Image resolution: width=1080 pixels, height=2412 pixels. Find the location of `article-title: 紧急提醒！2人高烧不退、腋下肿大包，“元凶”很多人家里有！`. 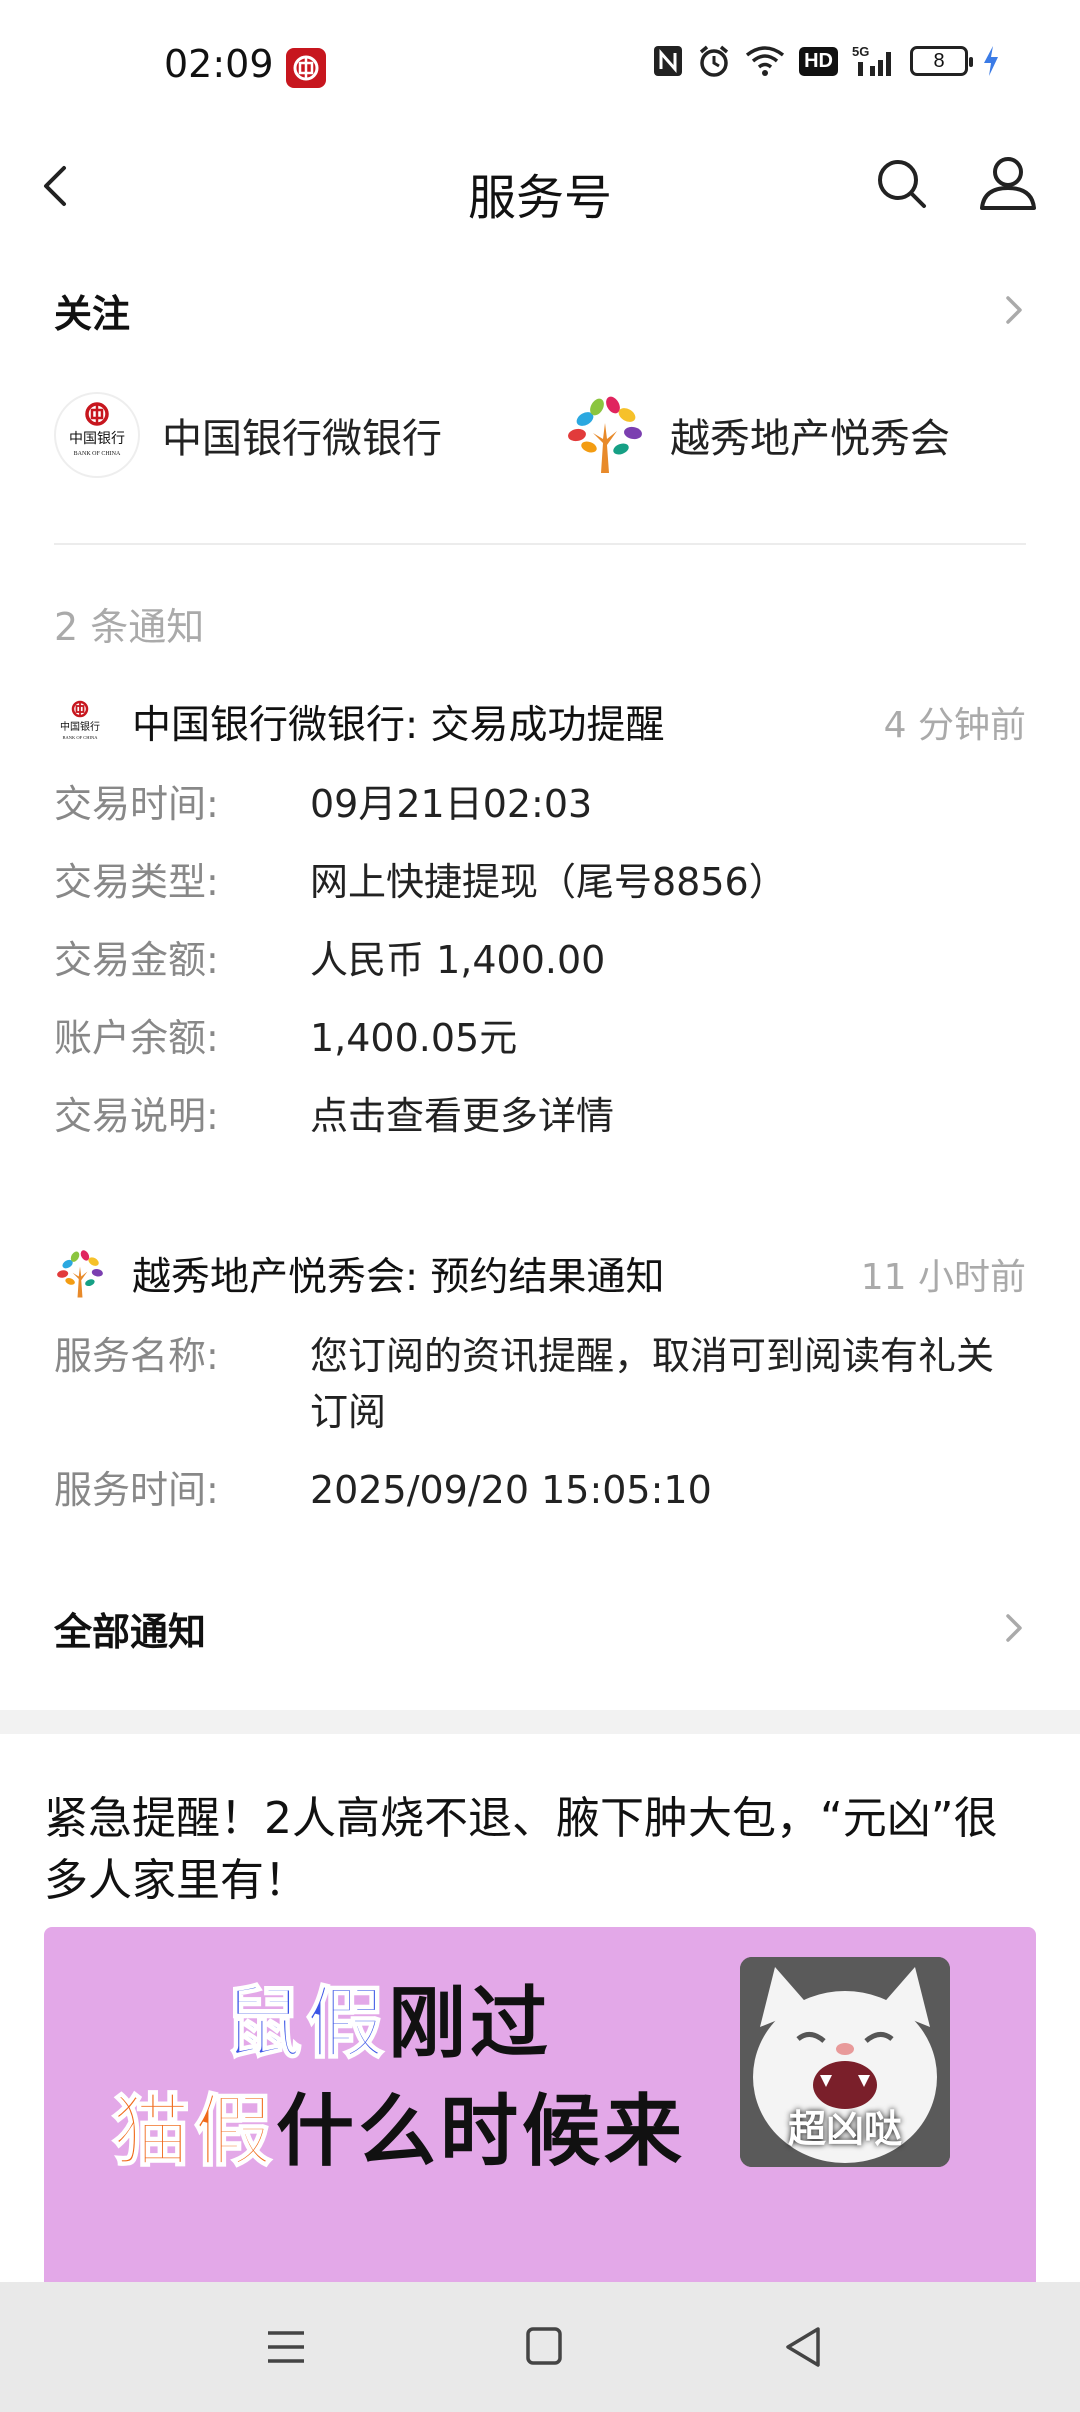

article-title: 紧急提醒！2人高烧不退、腋下肿大包，“元凶”很多人家里有！ is located at coordinates (539, 1850).